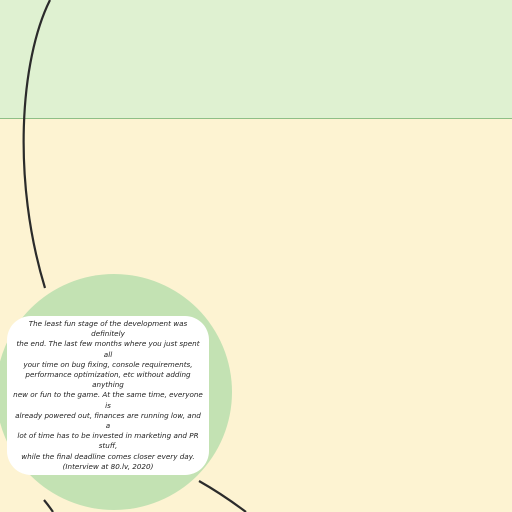 The height and width of the screenshot is (512, 512). I want to click on timeline-arc-upper, so click(36, 144).